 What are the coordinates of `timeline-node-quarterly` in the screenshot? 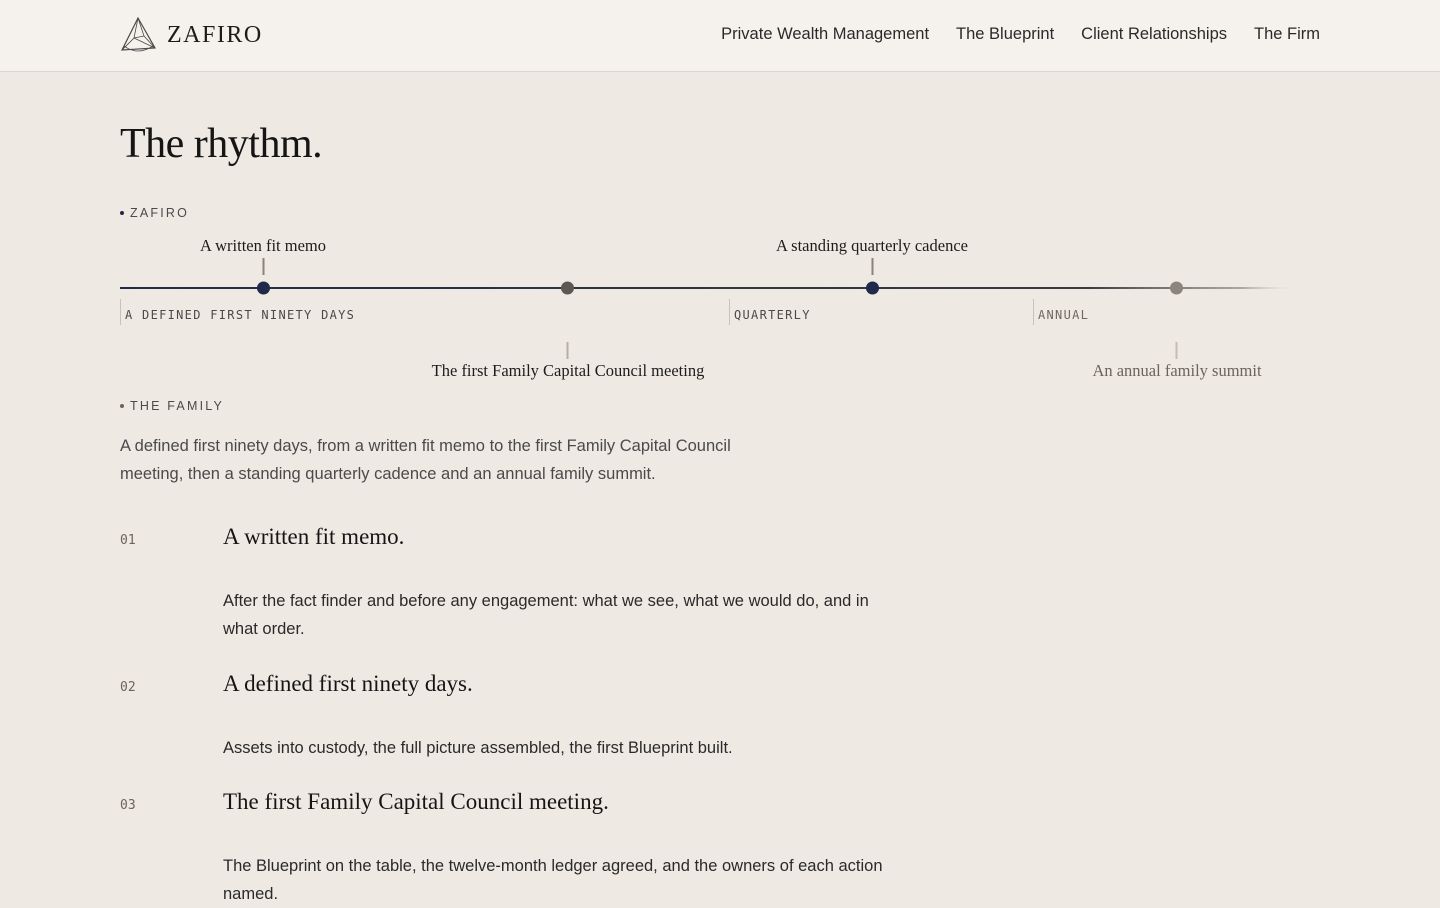 It's located at (872, 288).